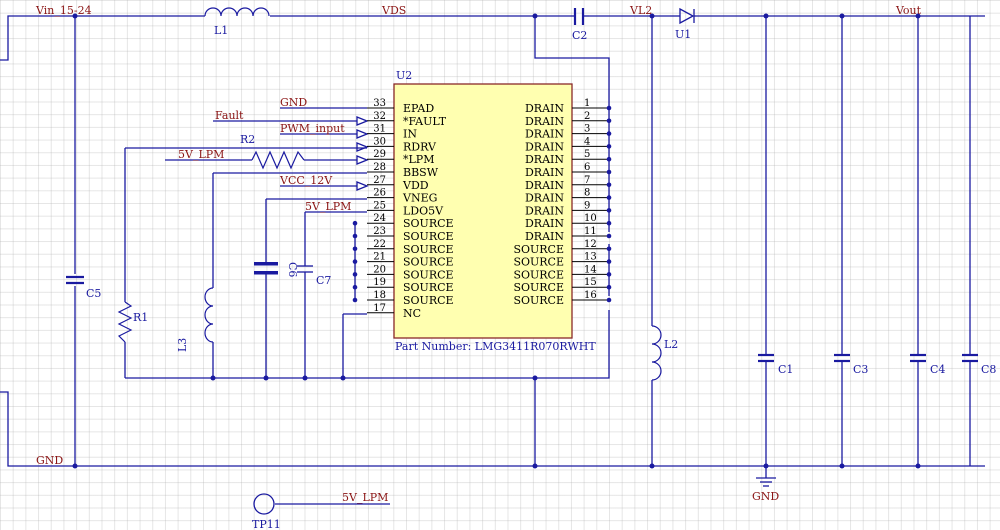 This screenshot has height=530, width=1000. What do you see at coordinates (393, 10) in the screenshot?
I see `net-label-vds: VDS` at bounding box center [393, 10].